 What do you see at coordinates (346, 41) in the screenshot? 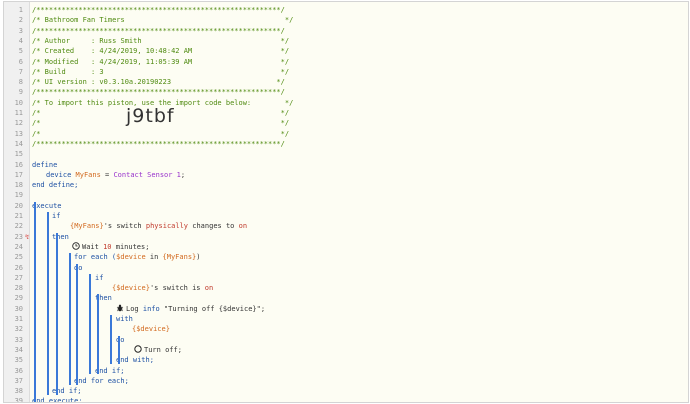
I see `code-line: 4 /* Author : Russ Smith */` at bounding box center [346, 41].